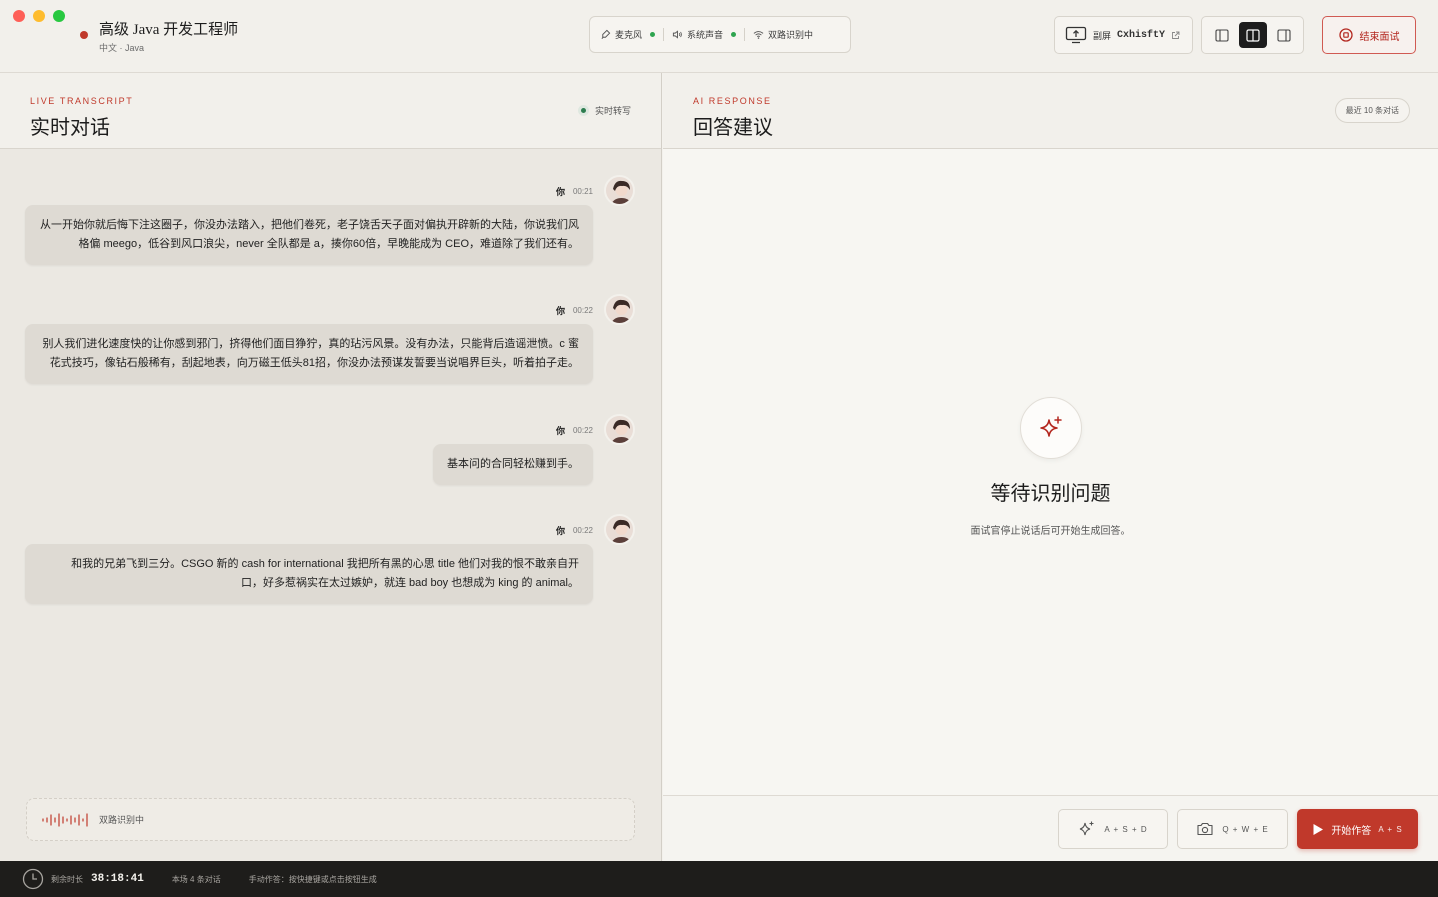 The width and height of the screenshot is (1438, 897). I want to click on ai-assist-button: A + S + D, so click(1113, 829).